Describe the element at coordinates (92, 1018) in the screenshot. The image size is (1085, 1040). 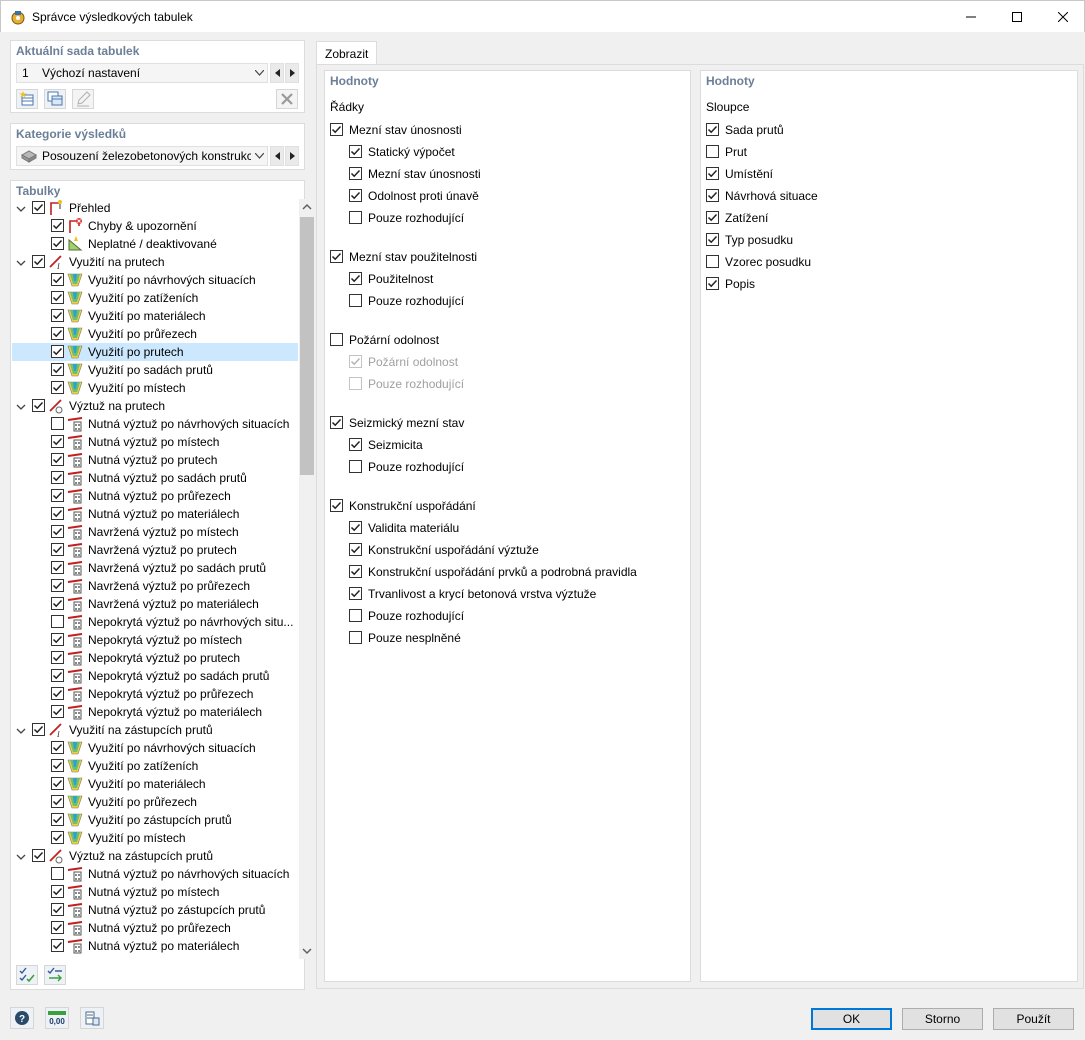
I see `settings-button` at that location.